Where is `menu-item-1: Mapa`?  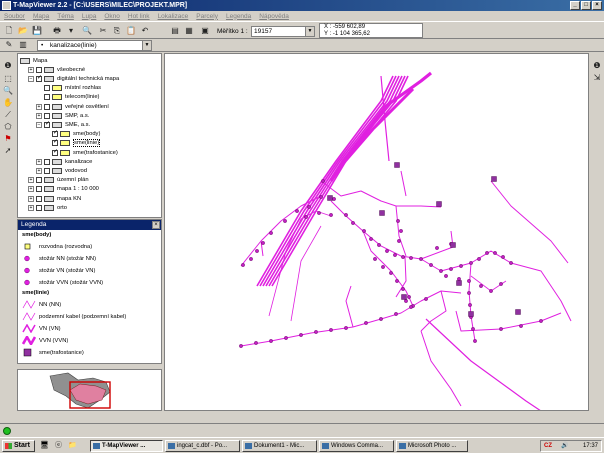
menu-item-1: Mapa is located at coordinates (41, 16).